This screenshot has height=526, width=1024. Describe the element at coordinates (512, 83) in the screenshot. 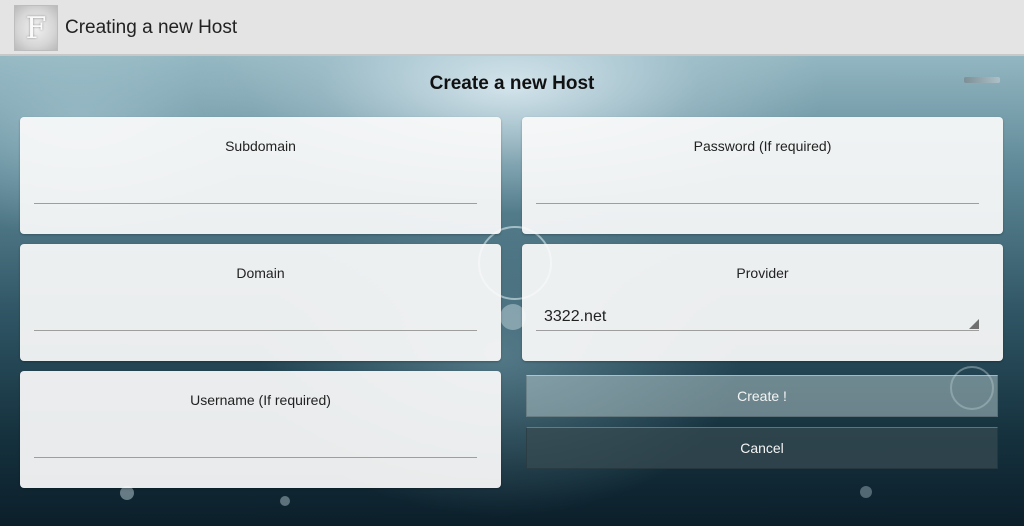

I see `page-title: Create a new Host` at that location.